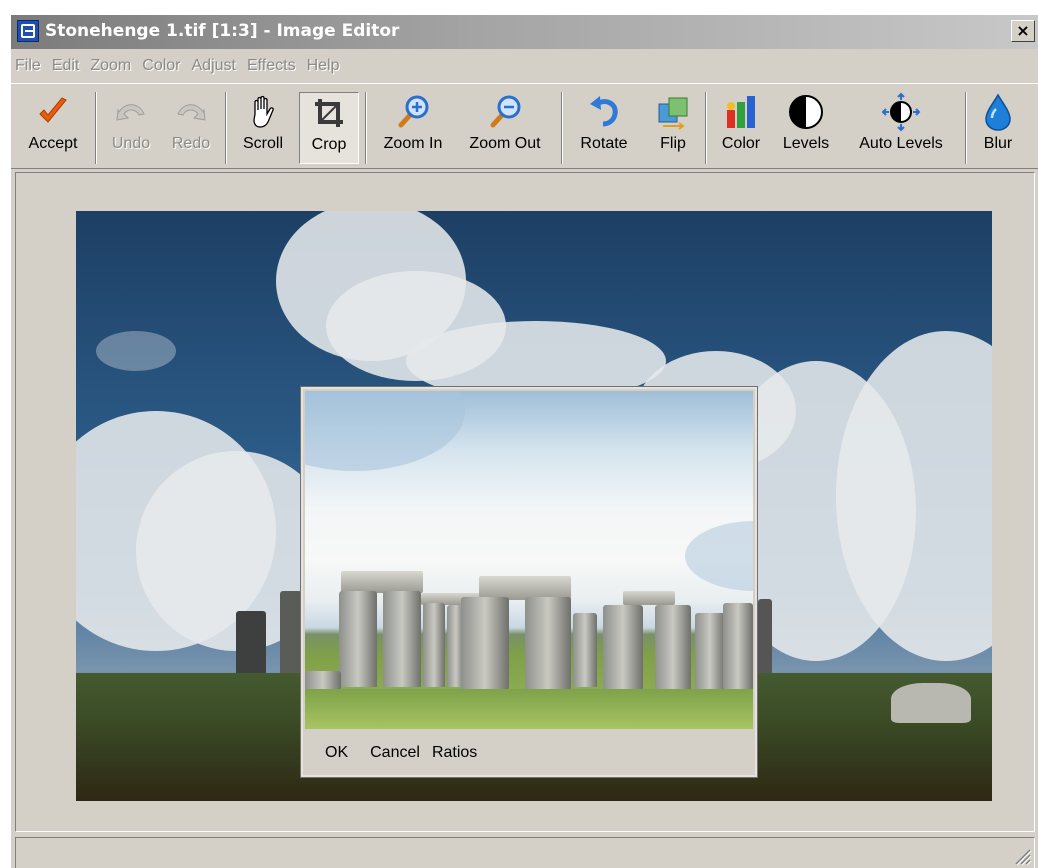 The image size is (1038, 868). What do you see at coordinates (214, 66) in the screenshot?
I see `menu-adjust: Adjust` at bounding box center [214, 66].